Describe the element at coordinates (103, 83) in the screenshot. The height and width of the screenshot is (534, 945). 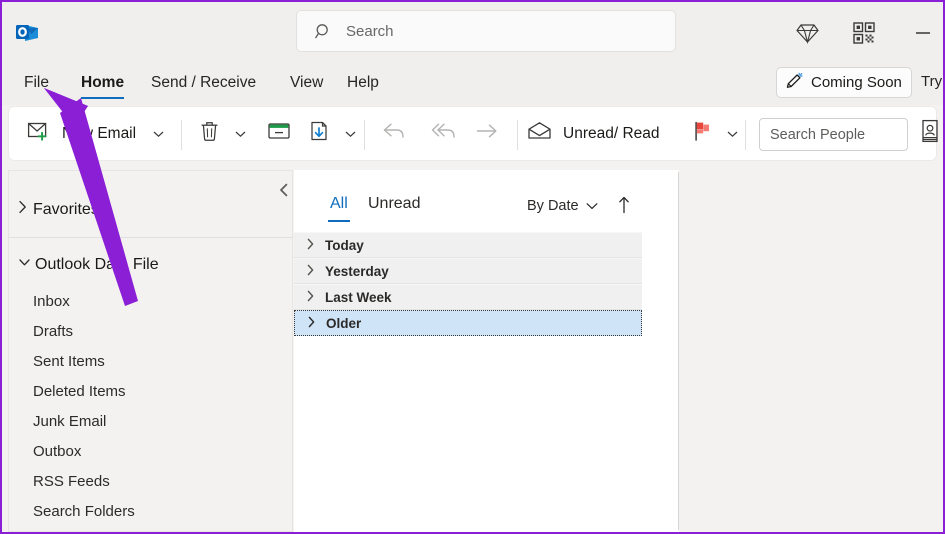
I see `tab-home: Home` at that location.